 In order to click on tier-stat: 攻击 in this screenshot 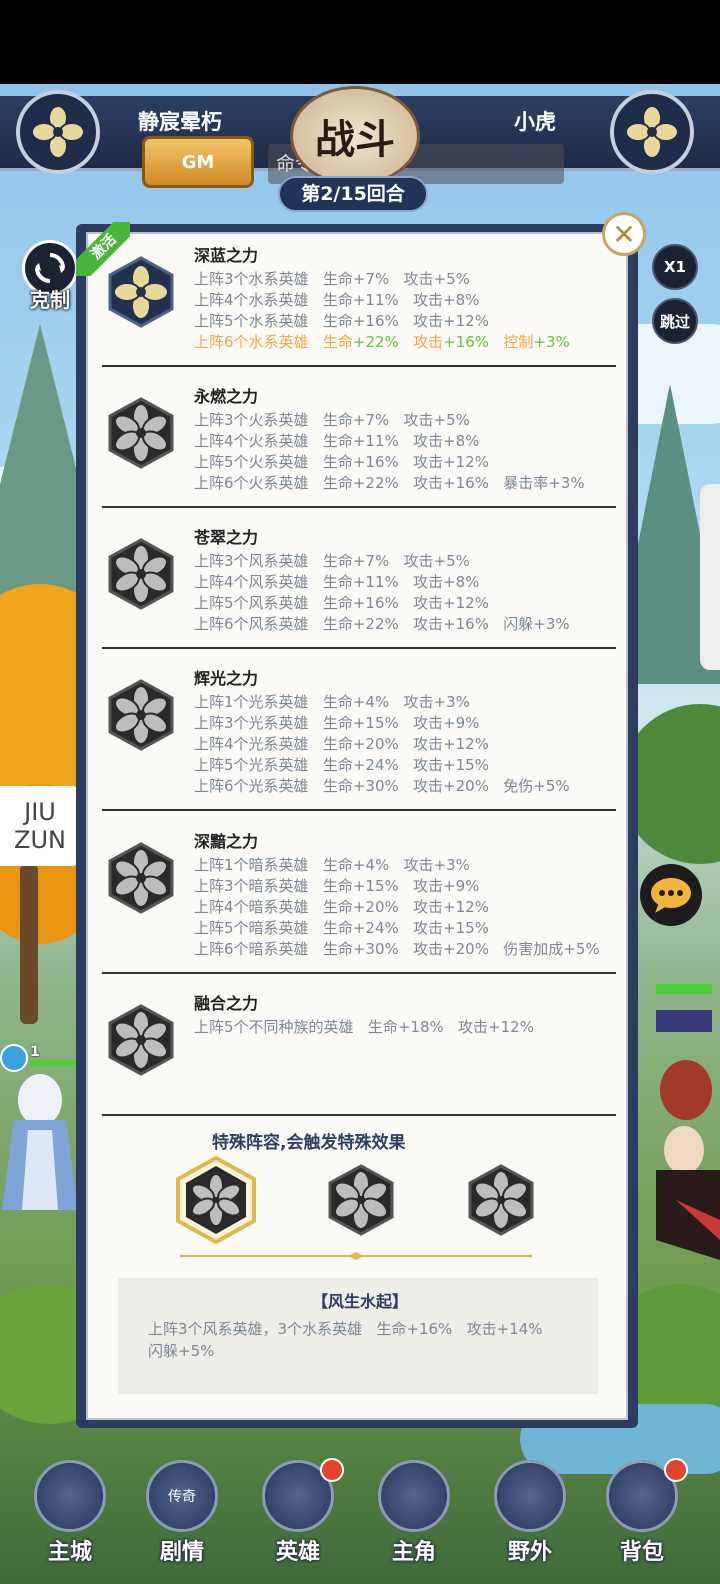, I will do `click(428, 342)`.